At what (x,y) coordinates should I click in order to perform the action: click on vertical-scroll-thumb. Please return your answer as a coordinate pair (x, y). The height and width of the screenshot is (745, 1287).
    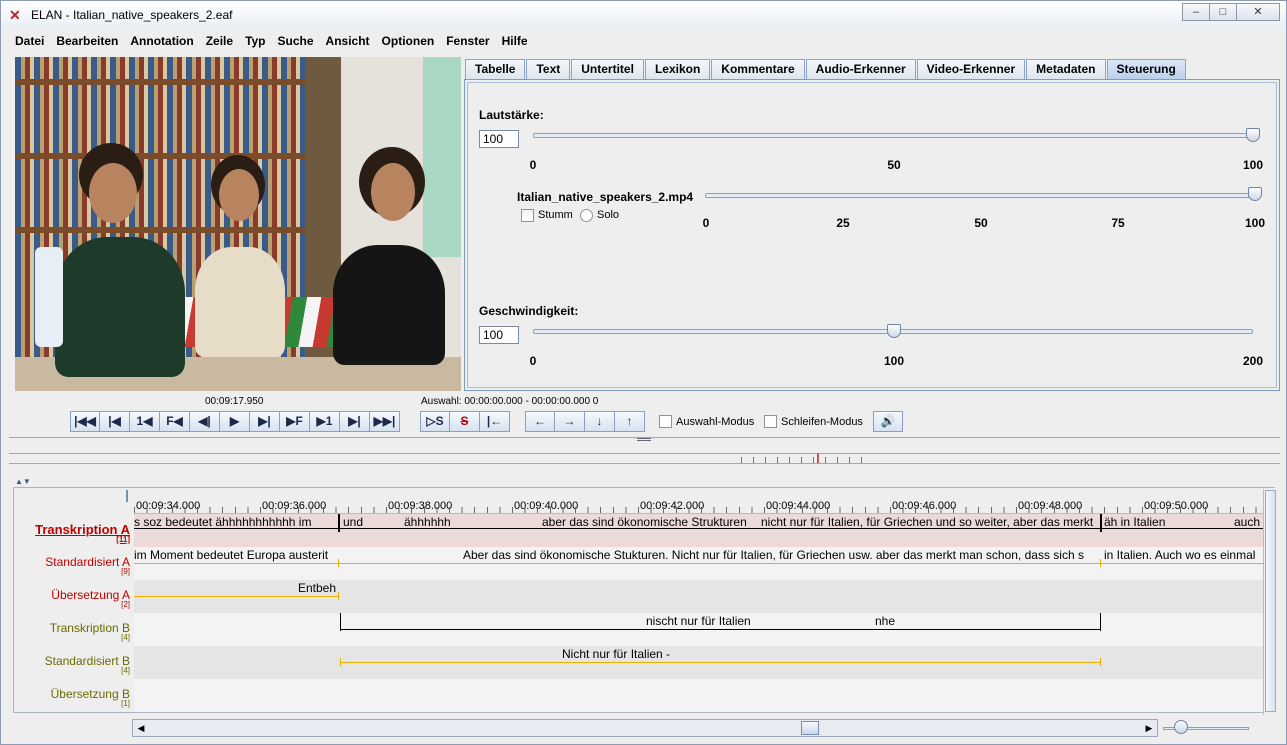
    Looking at the image, I should click on (1270, 601).